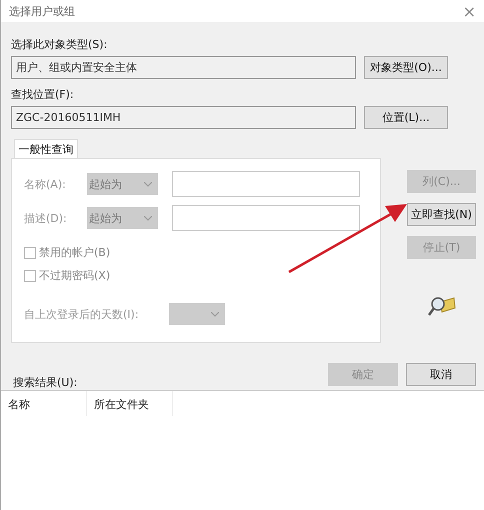 The width and height of the screenshot is (484, 510). Describe the element at coordinates (82, 314) in the screenshot. I see `field-label: 自上次登录后的天数(I):` at that location.